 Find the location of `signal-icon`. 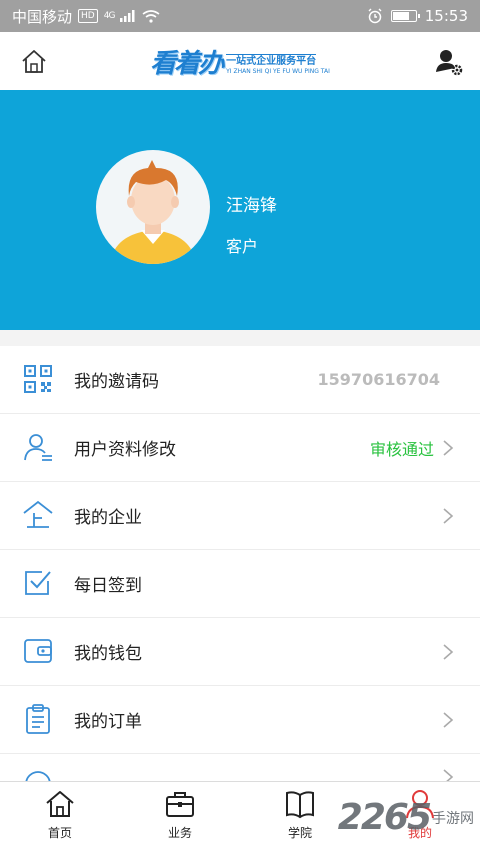

signal-icon is located at coordinates (127, 16).